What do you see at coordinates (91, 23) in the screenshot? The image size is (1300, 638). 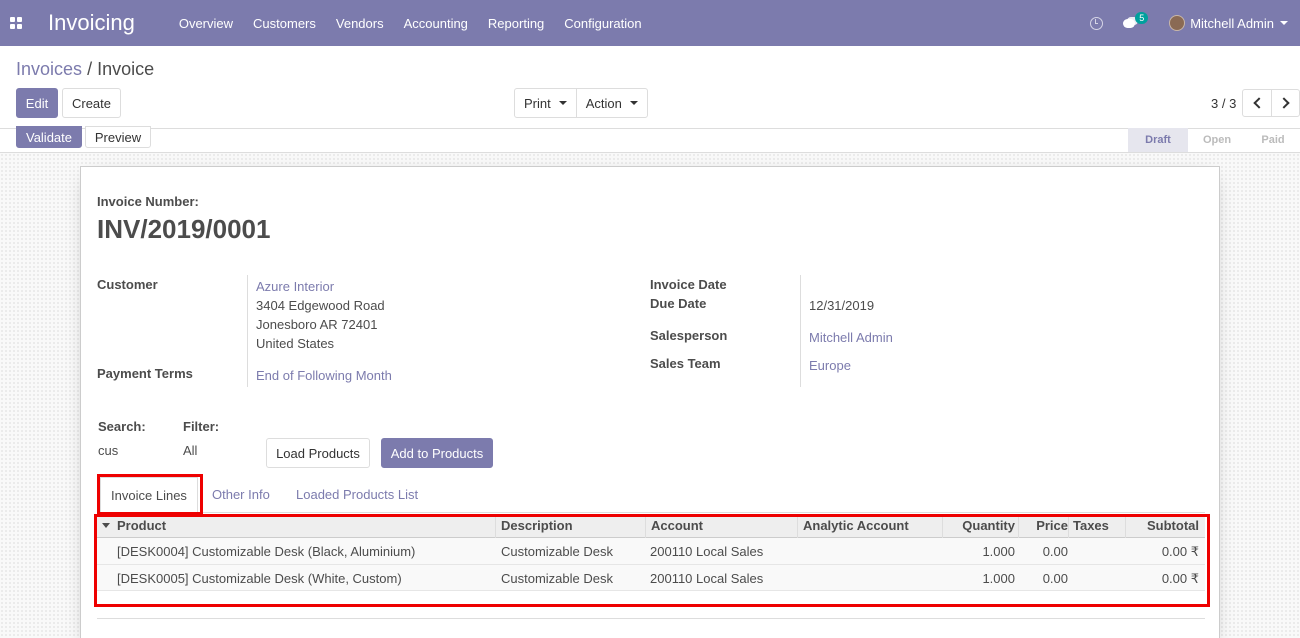 I see `app-title: Invoicing` at bounding box center [91, 23].